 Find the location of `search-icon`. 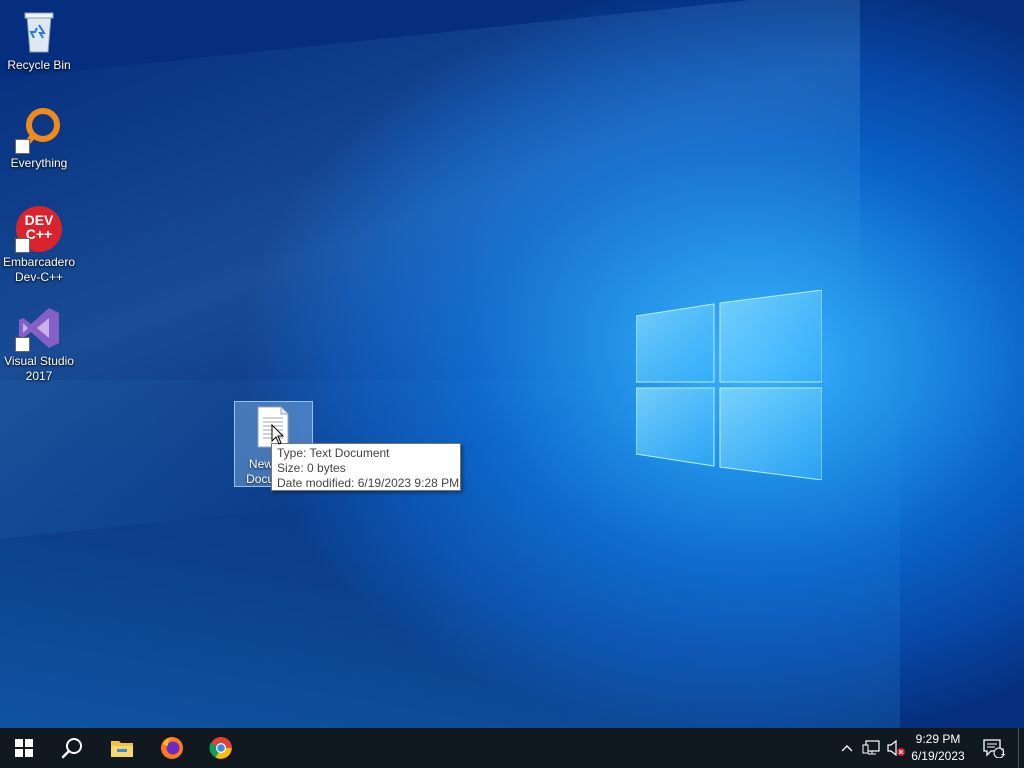

search-icon is located at coordinates (71, 748).